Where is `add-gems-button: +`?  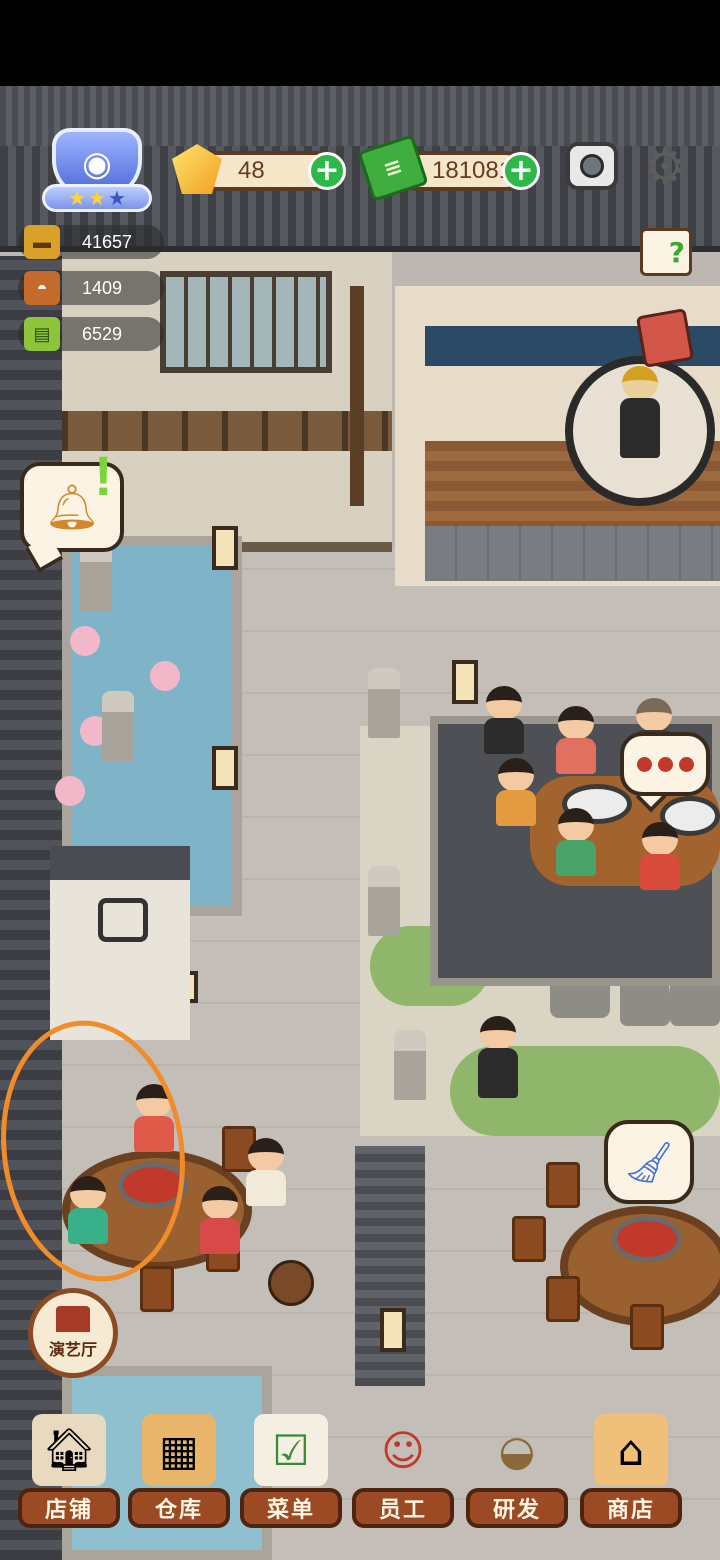
add-gems-button: + is located at coordinates (327, 171).